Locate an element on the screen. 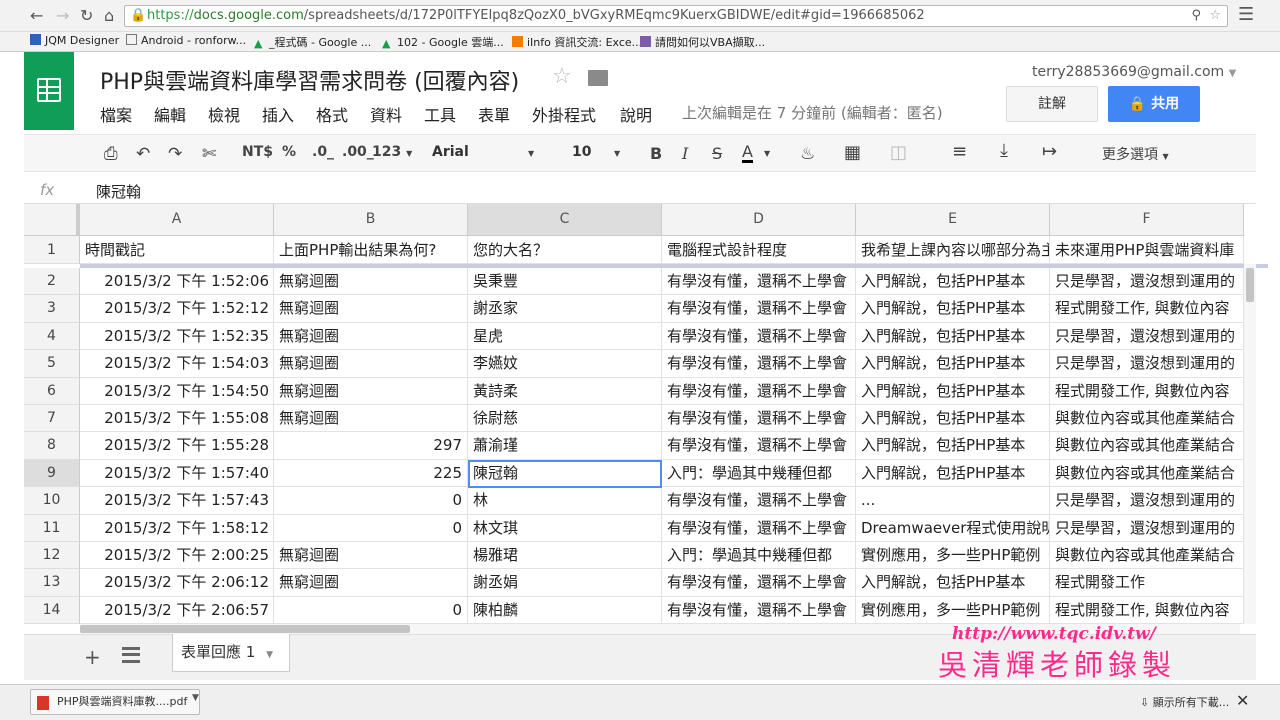 The image size is (1280, 720). menu-form: 表單 is located at coordinates (494, 114).